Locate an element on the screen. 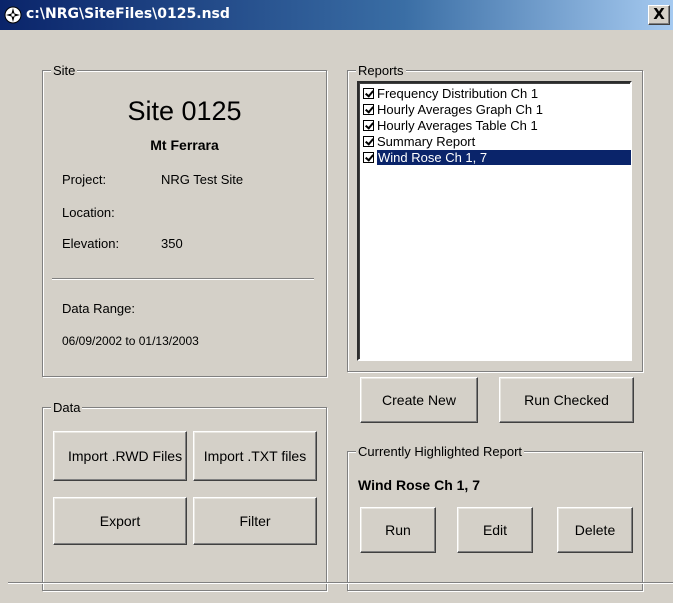 This screenshot has height=603, width=673. edit-button: Edit is located at coordinates (495, 530).